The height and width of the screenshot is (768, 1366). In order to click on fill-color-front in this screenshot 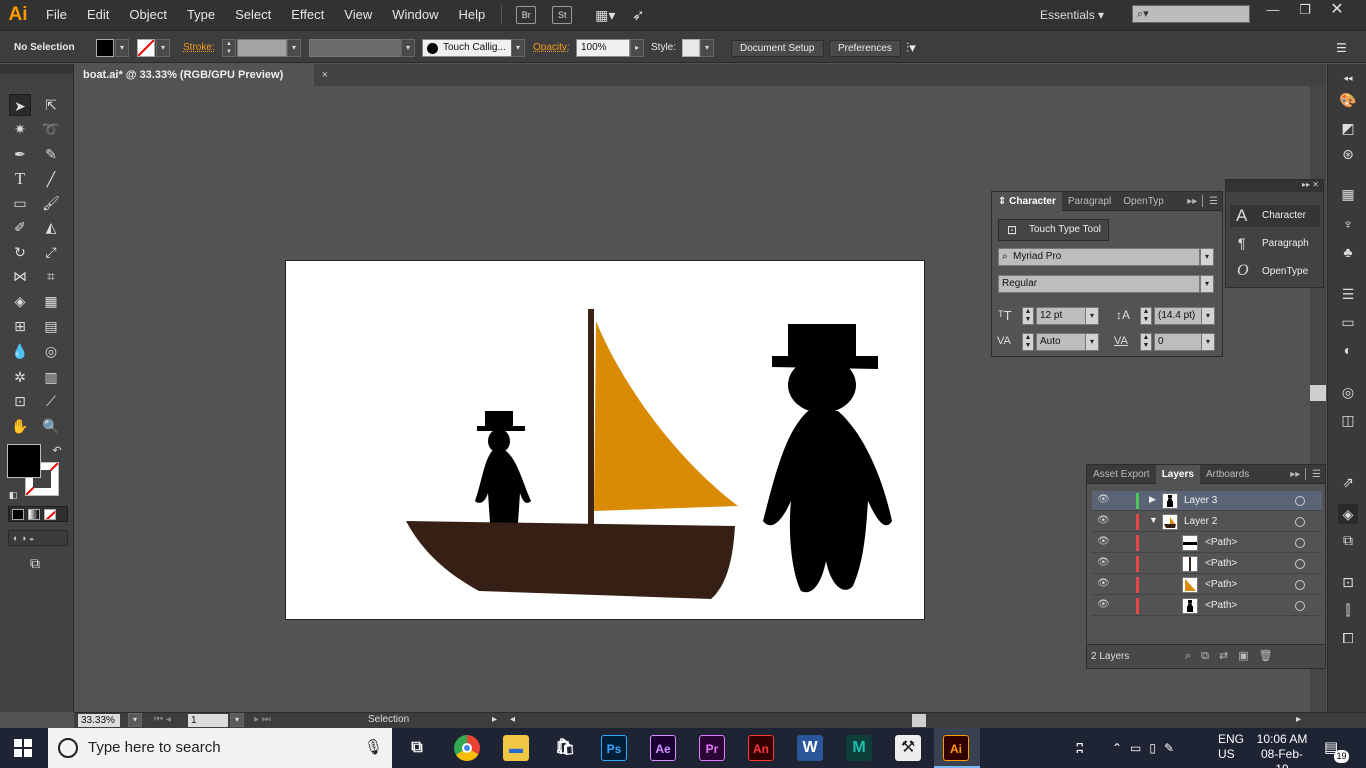, I will do `click(24, 461)`.